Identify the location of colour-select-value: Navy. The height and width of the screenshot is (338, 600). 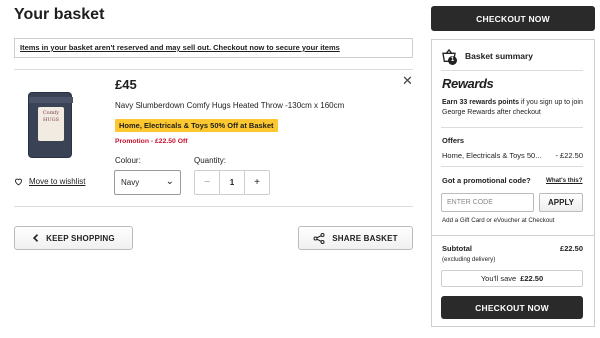
(130, 182).